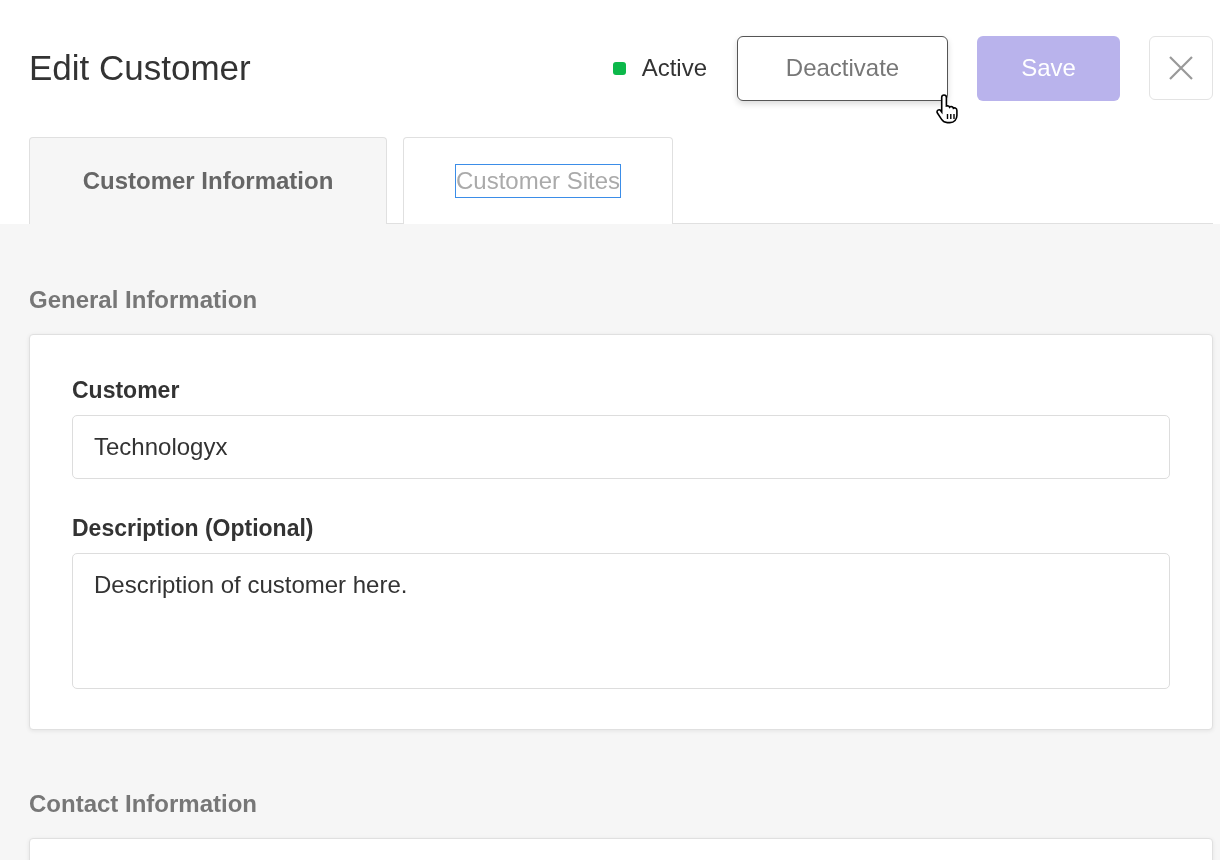  I want to click on description-field: Description of customer here., so click(621, 621).